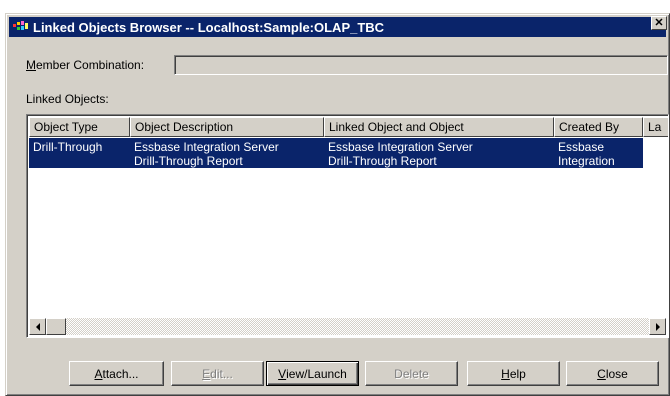 This screenshot has width=670, height=396. What do you see at coordinates (85, 65) in the screenshot?
I see `member-combination-label: Member Combination:` at bounding box center [85, 65].